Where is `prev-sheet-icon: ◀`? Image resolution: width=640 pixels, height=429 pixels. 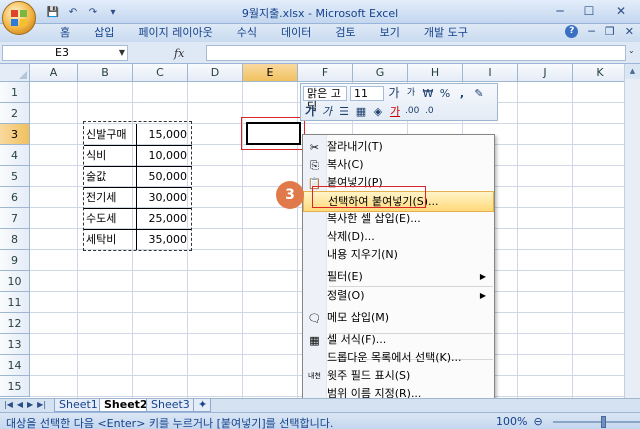 prev-sheet-icon: ◀ is located at coordinates (20, 404).